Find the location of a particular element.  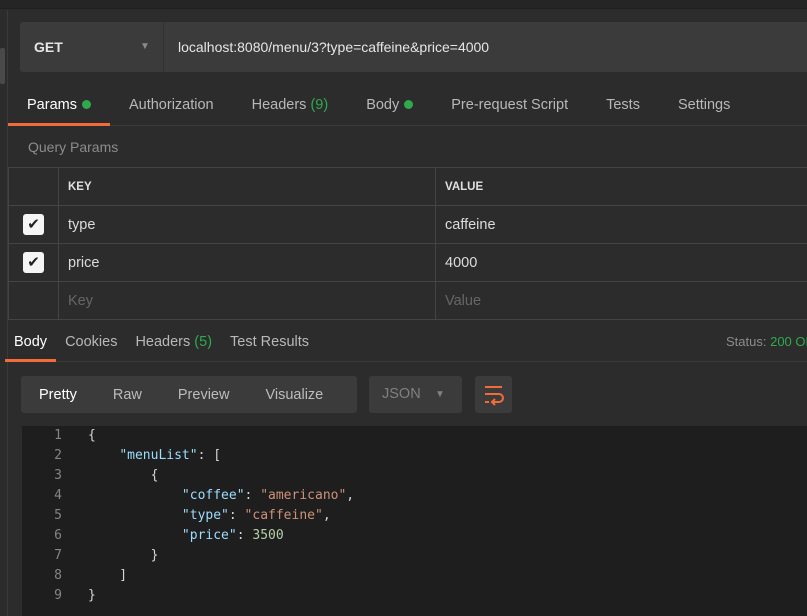

tab-pre-request-script: Pre-request Script is located at coordinates (509, 105).